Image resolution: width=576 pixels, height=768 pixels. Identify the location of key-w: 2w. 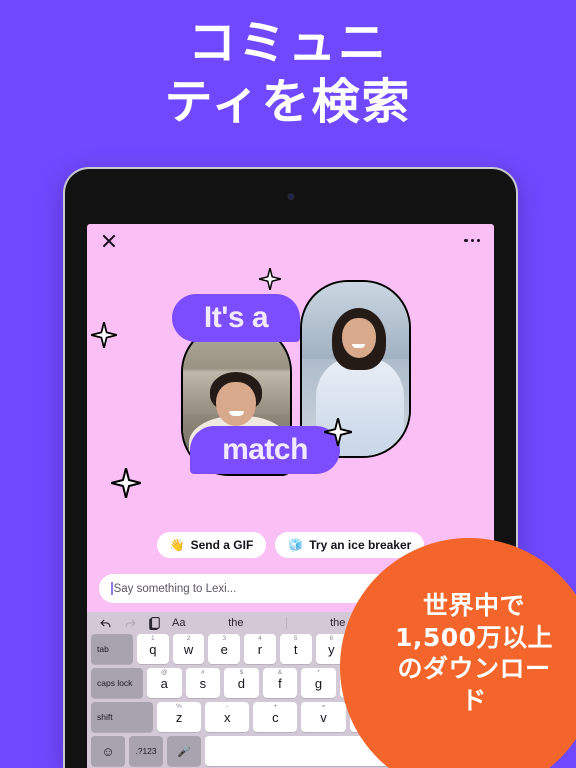
(188, 649).